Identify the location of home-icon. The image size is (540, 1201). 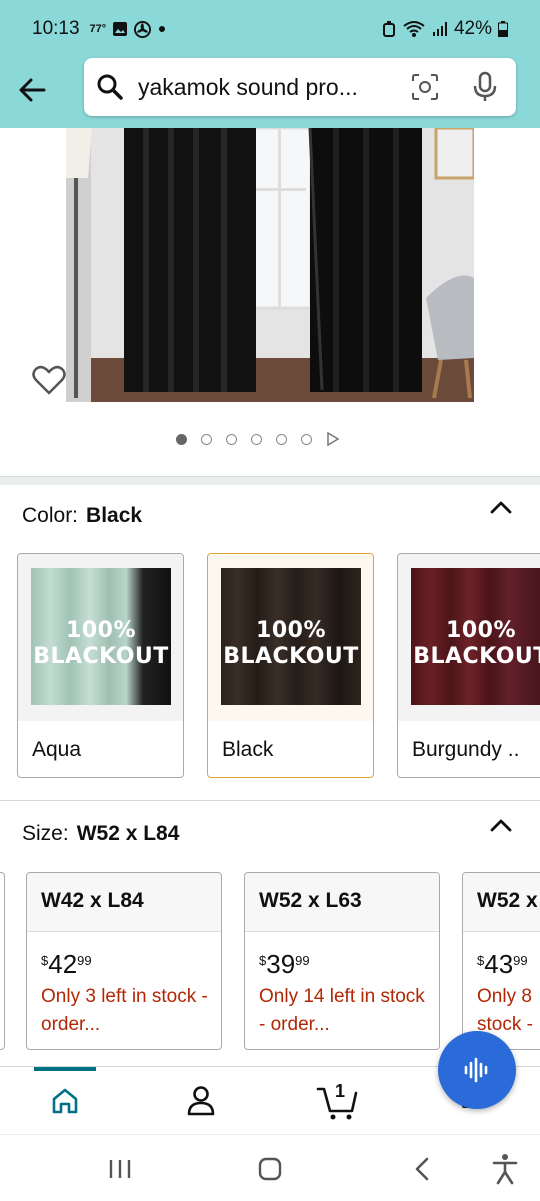
(65, 1101).